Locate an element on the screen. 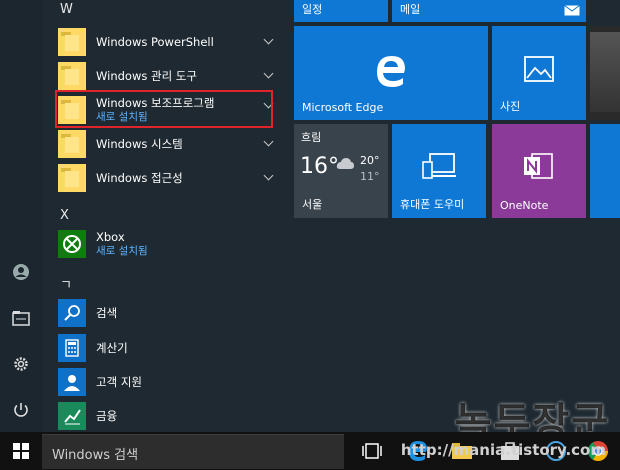 This screenshot has width=620, height=470. power-icon is located at coordinates (21, 410).